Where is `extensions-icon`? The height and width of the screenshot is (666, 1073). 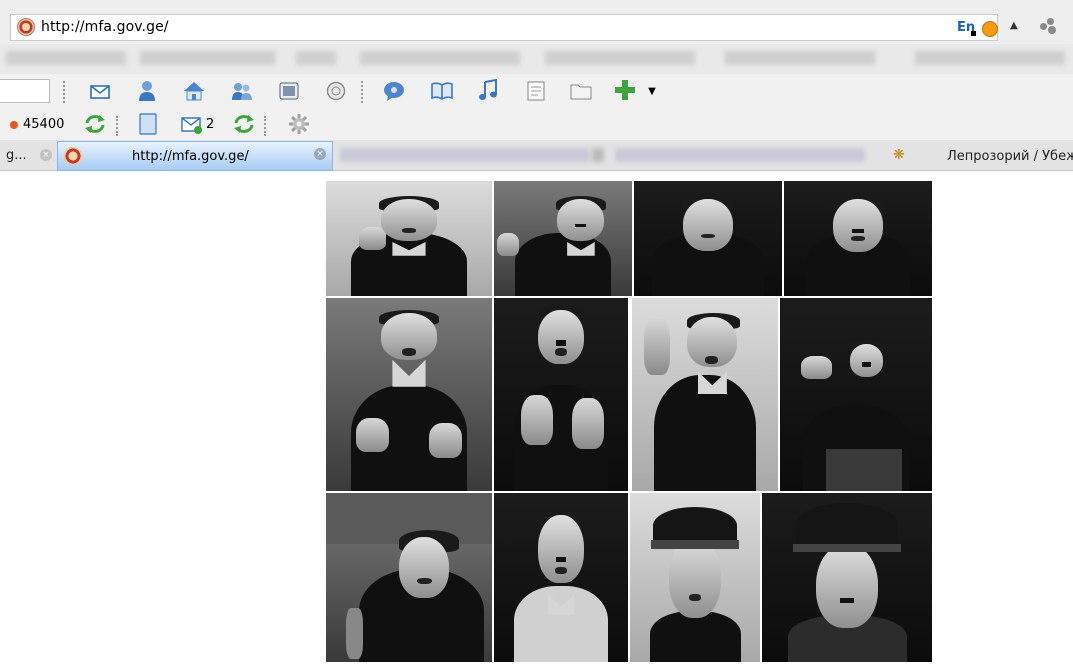
extensions-icon is located at coordinates (1048, 26).